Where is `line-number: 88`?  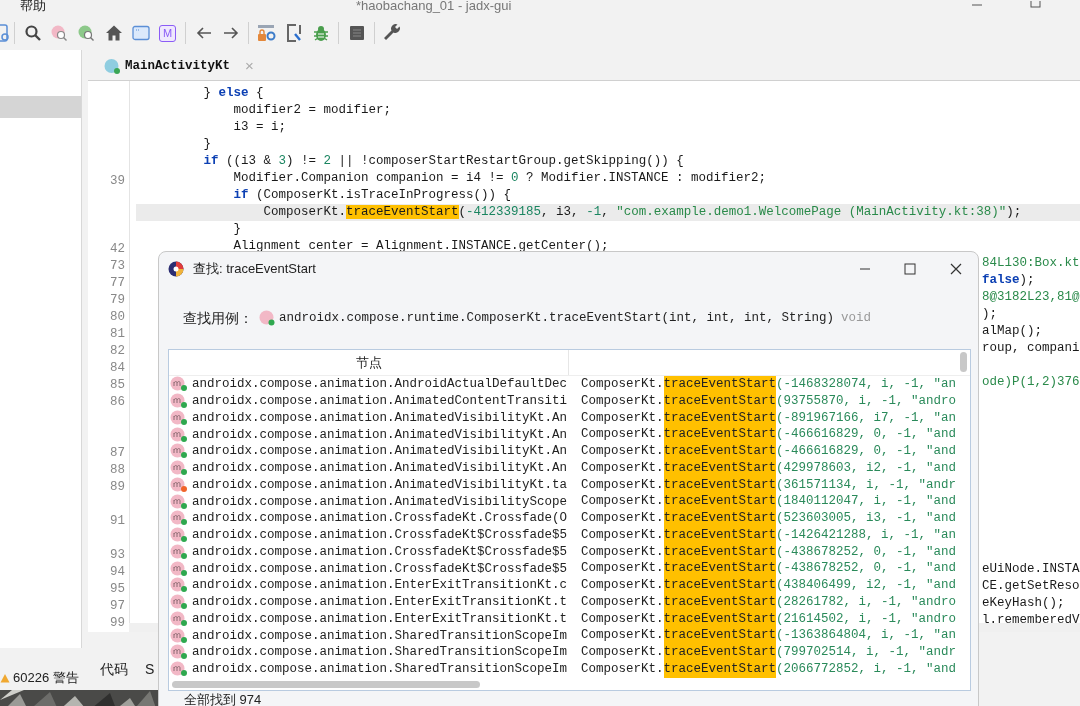 line-number: 88 is located at coordinates (117, 469).